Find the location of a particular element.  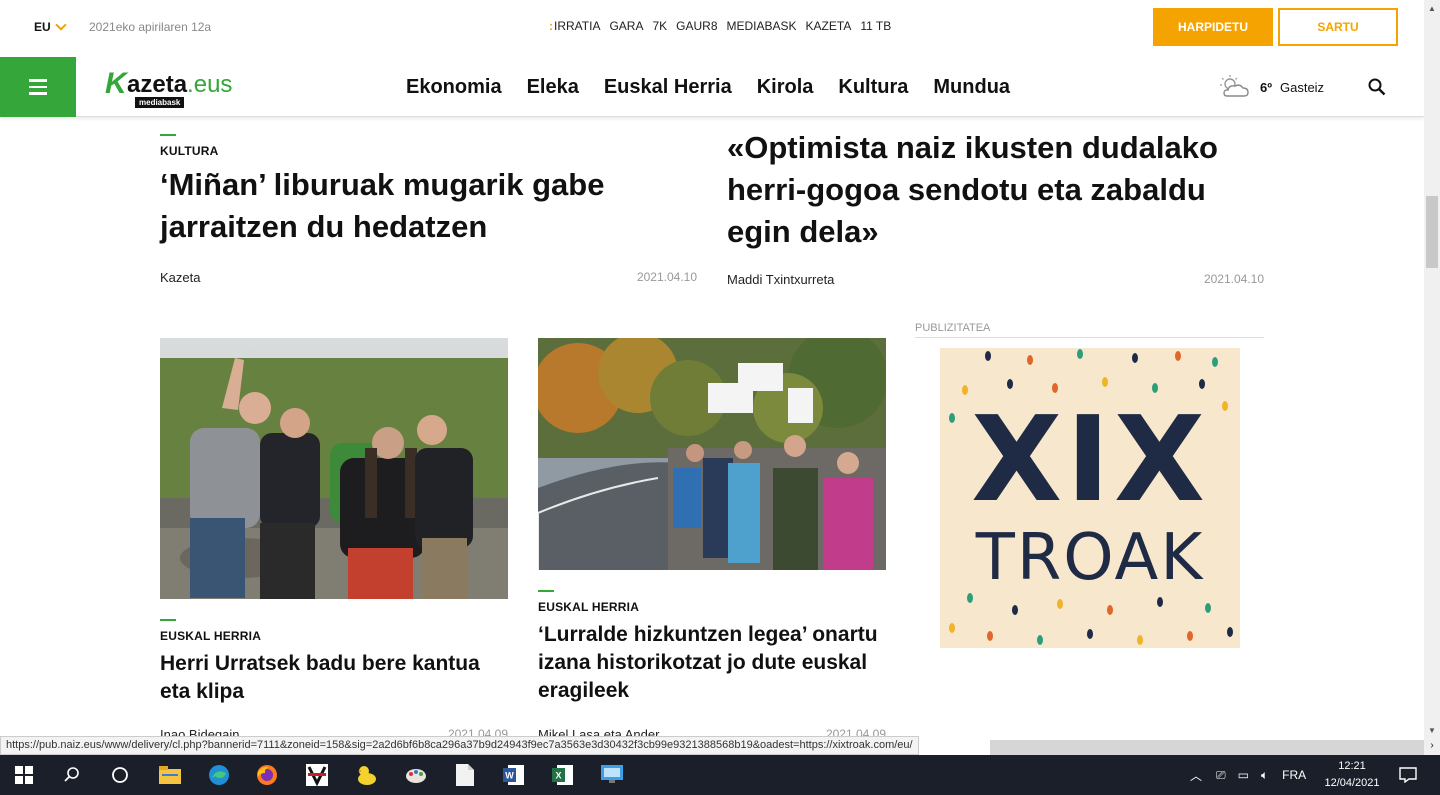

article-meta: Kazeta 2021.04.10 is located at coordinates (428, 277).